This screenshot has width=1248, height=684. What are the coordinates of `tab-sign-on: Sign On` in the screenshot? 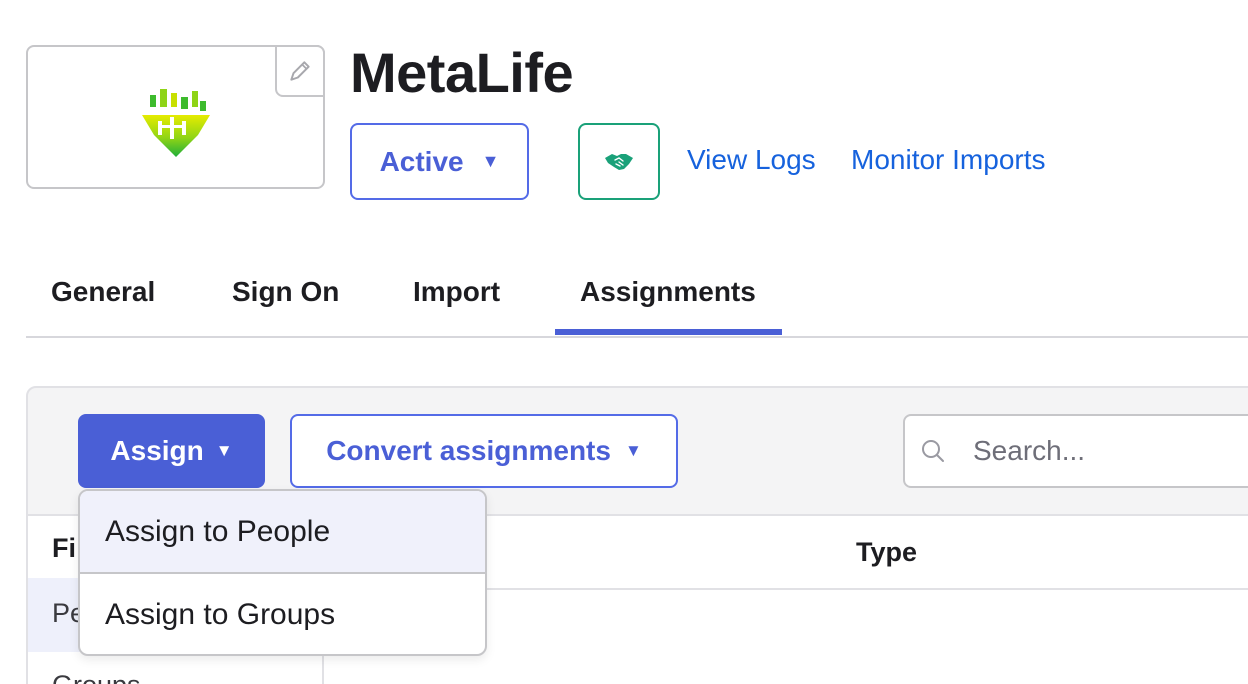 It's located at (285, 292).